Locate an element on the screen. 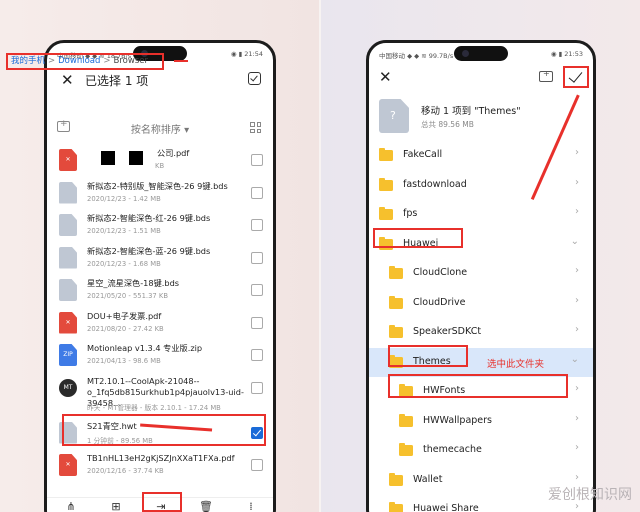 This screenshot has width=640, height=512. folder-name: Wallet is located at coordinates (428, 479).